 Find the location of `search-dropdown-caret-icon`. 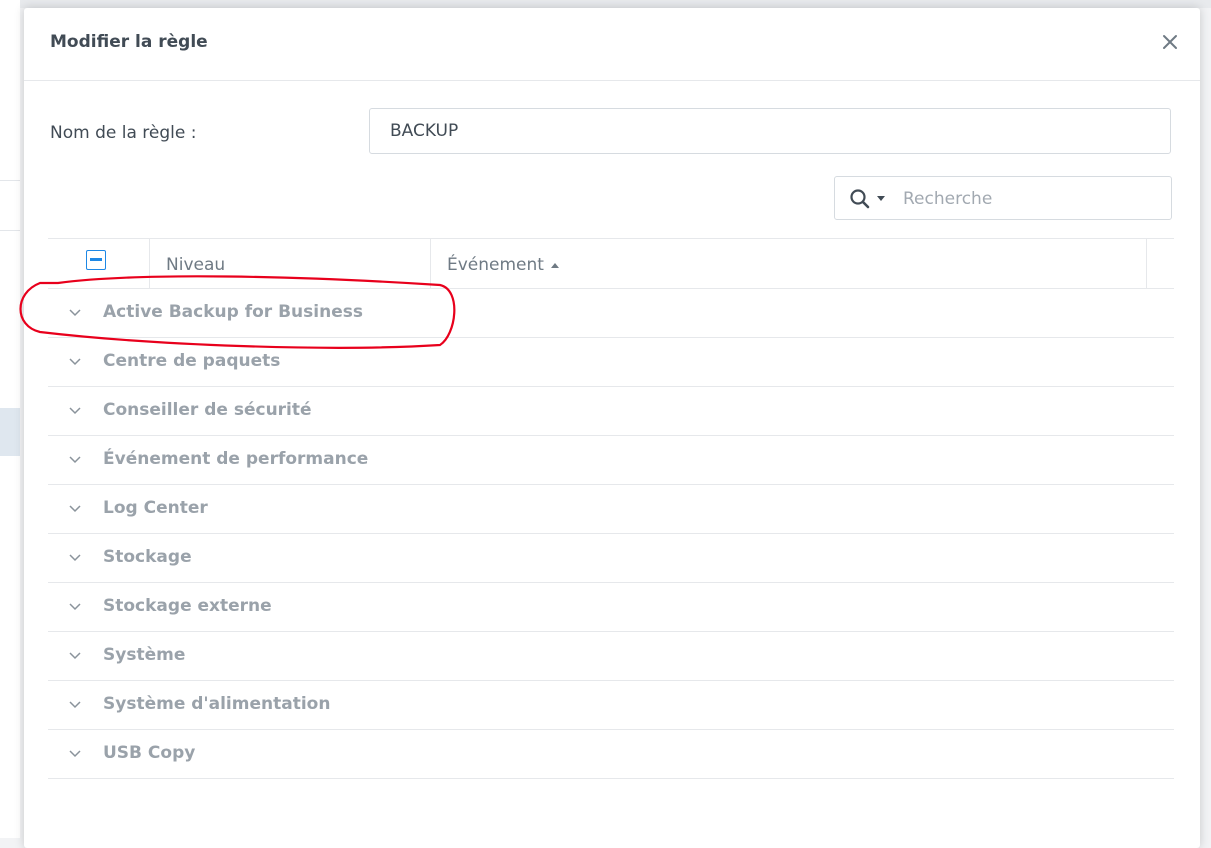

search-dropdown-caret-icon is located at coordinates (881, 198).